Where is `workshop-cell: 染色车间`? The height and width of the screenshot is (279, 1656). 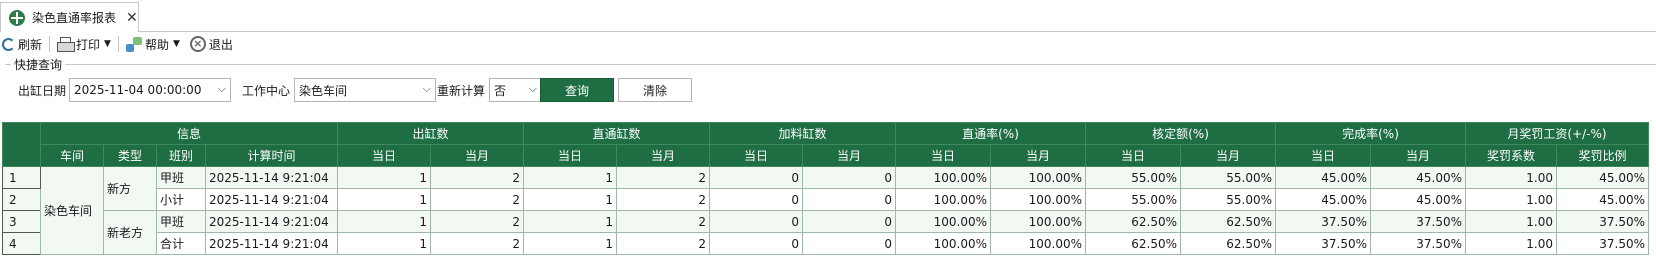 workshop-cell: 染色车间 is located at coordinates (72, 210).